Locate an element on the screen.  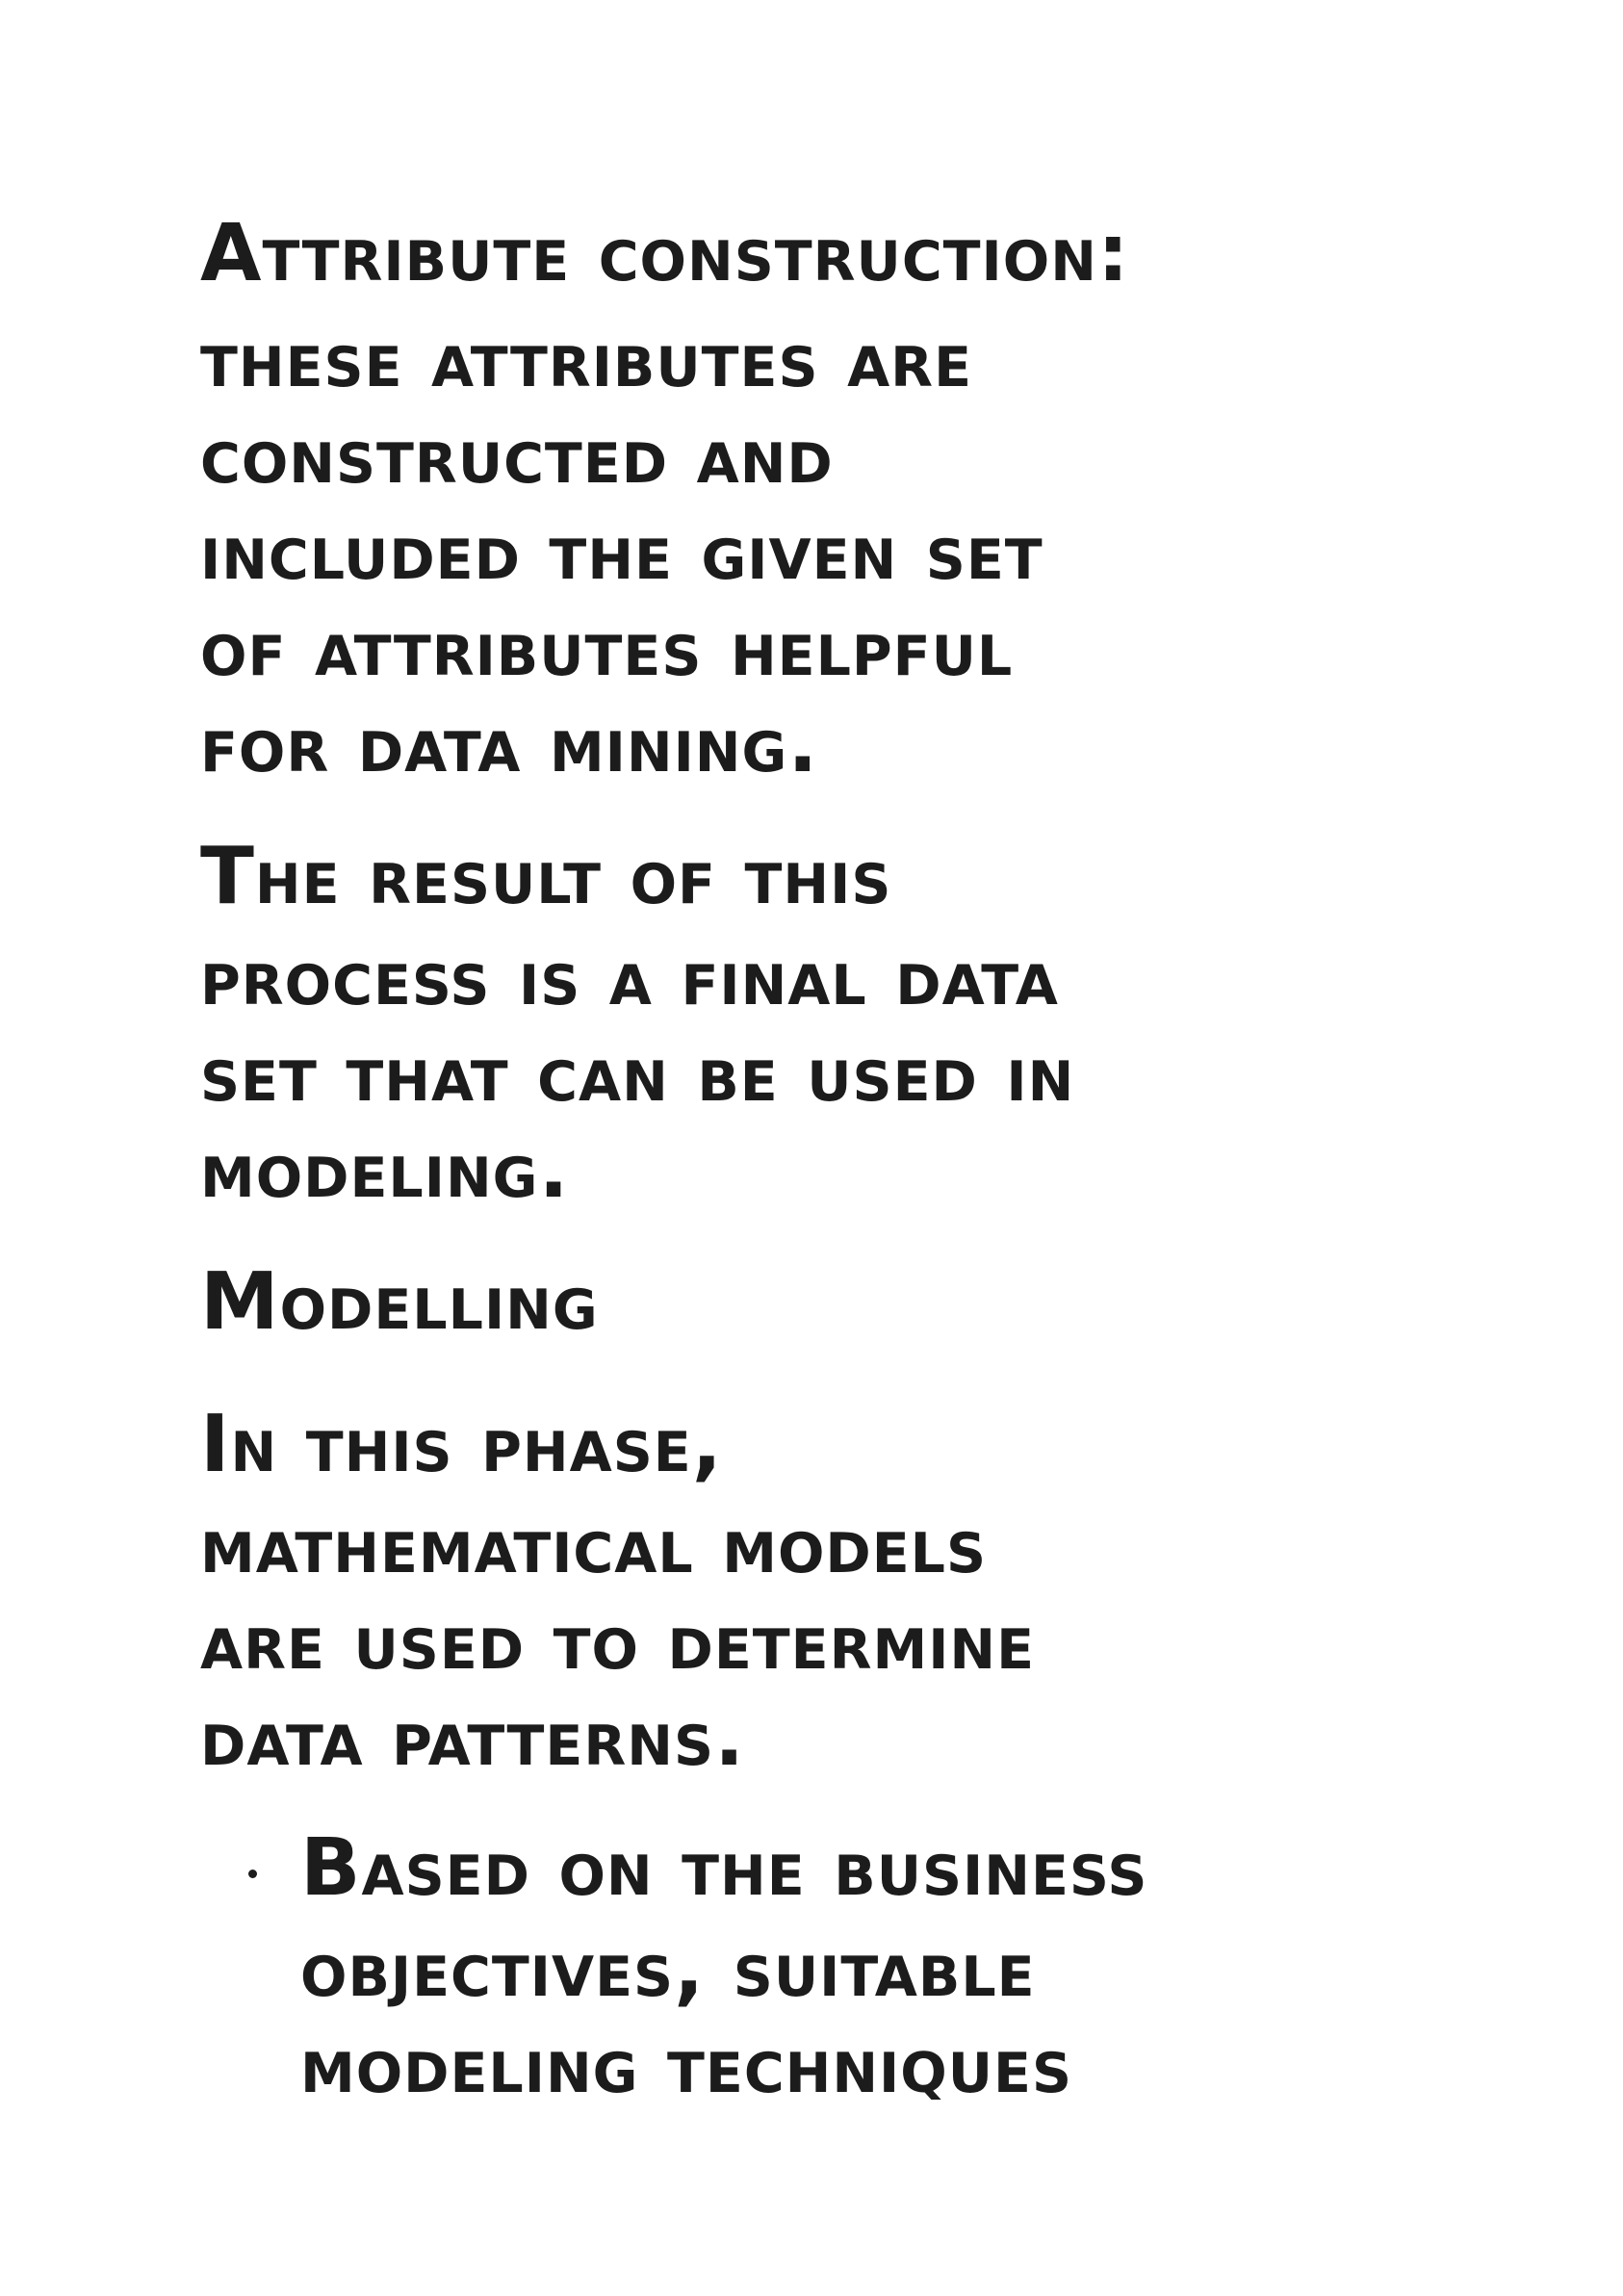
paragraph-line: process is a final data is located at coordinates (629, 977).